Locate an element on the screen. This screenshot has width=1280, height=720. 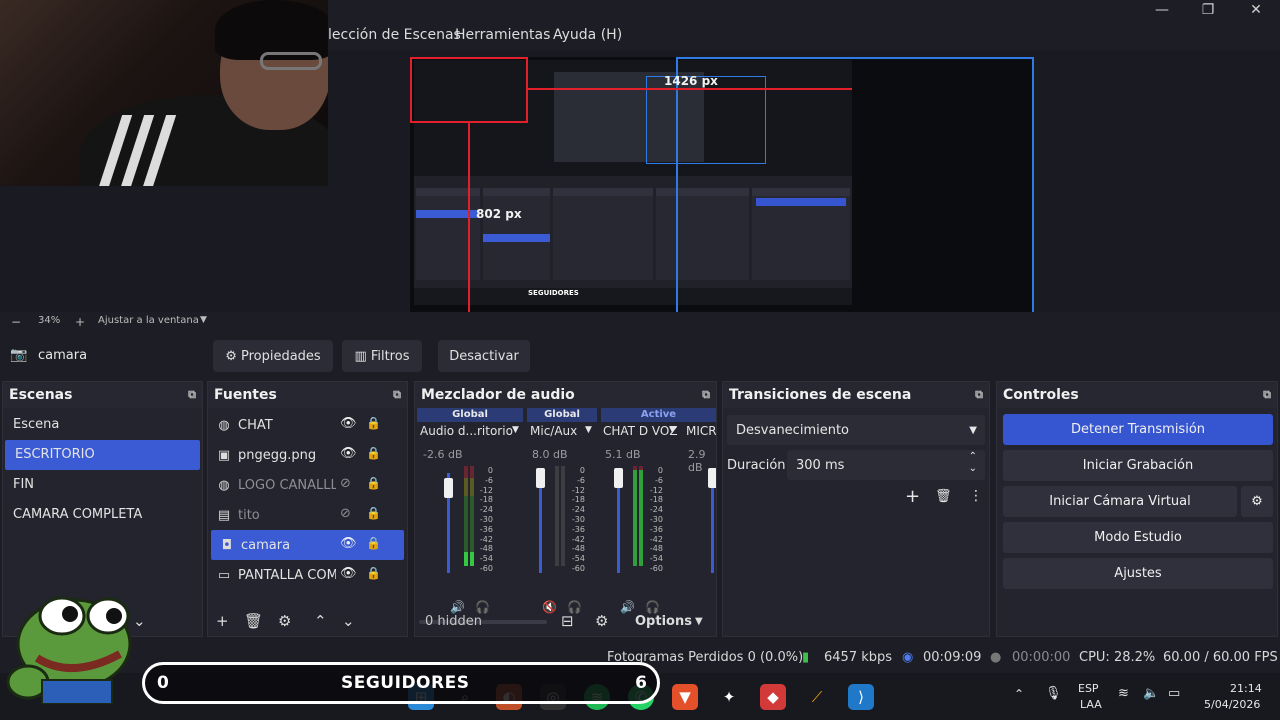
zoom-out-button: − is located at coordinates (16, 322).